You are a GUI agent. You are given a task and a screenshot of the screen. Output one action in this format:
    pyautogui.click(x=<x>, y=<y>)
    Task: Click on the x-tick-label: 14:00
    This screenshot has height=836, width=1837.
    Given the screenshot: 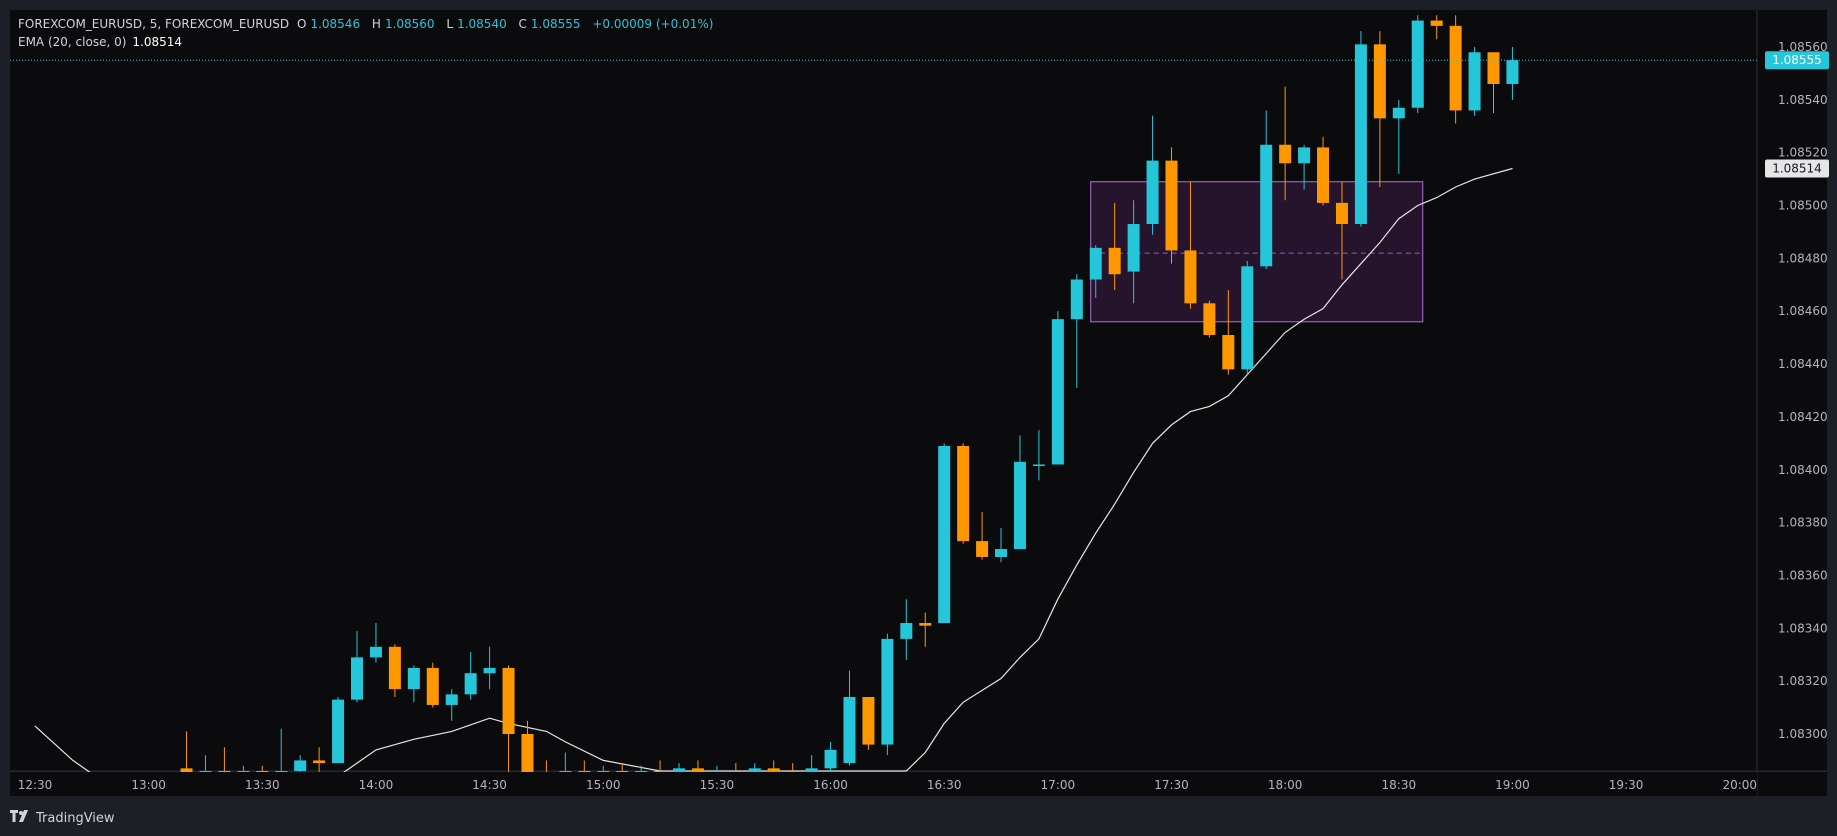 What is the action you would take?
    pyautogui.click(x=376, y=785)
    